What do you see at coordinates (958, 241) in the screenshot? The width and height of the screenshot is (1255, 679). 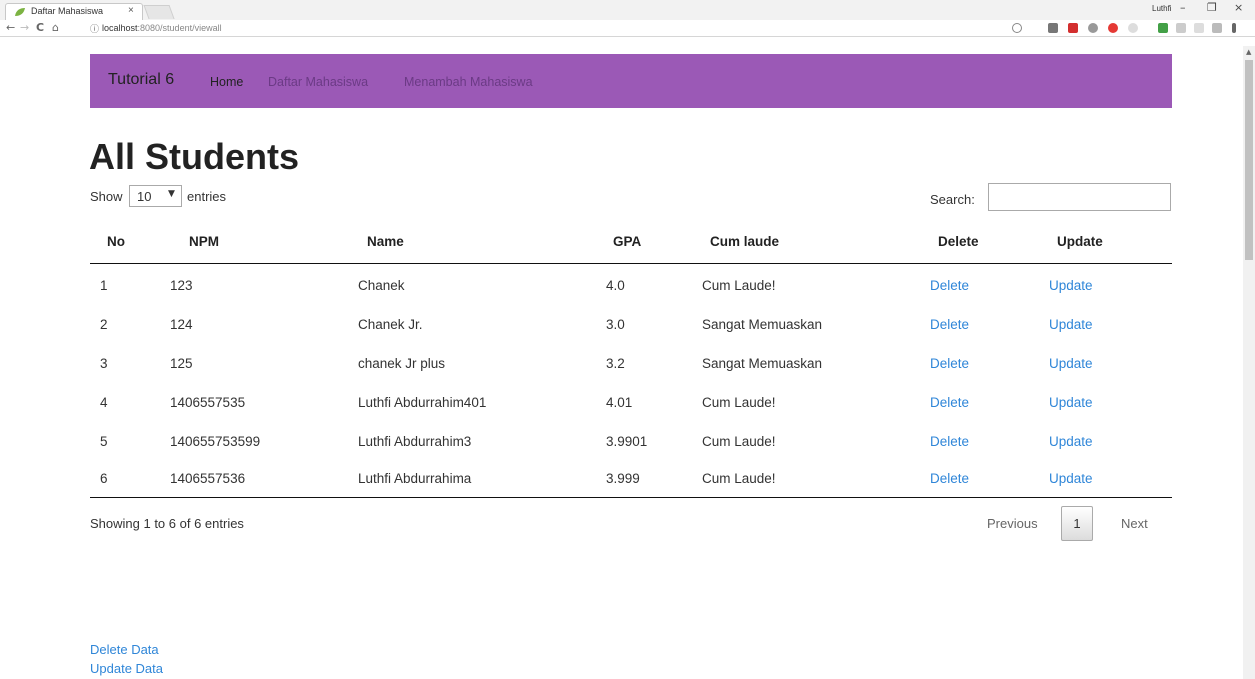 I see `column-header-delete: Delete` at bounding box center [958, 241].